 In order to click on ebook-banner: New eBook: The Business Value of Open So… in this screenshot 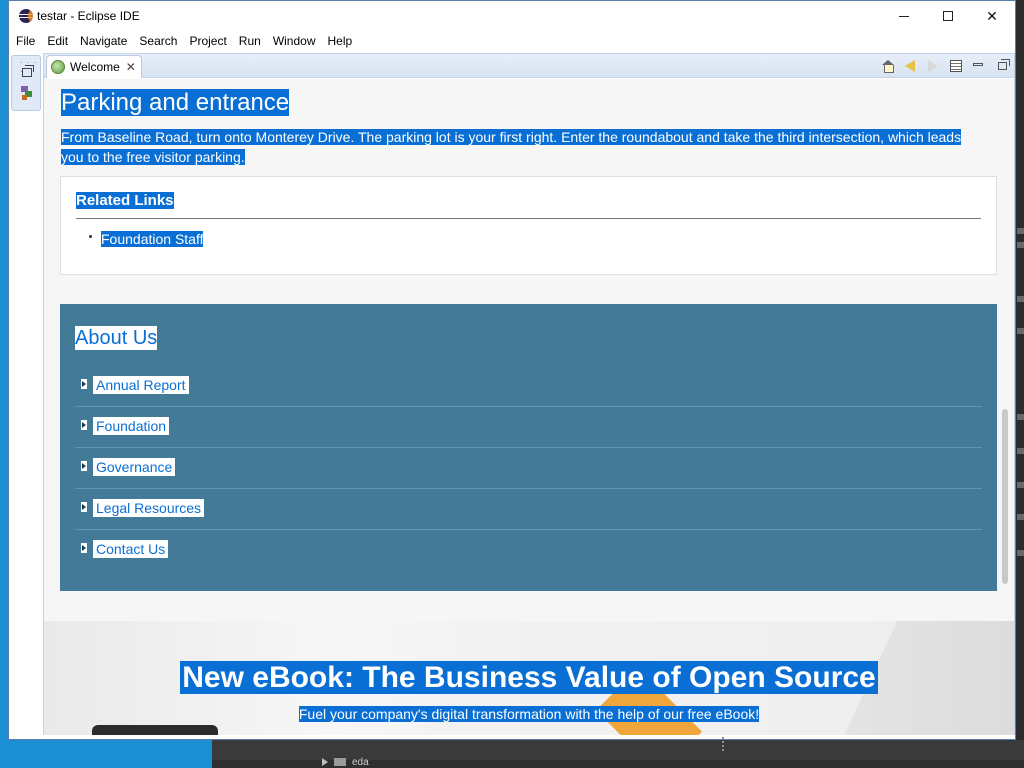, I will do `click(529, 678)`.